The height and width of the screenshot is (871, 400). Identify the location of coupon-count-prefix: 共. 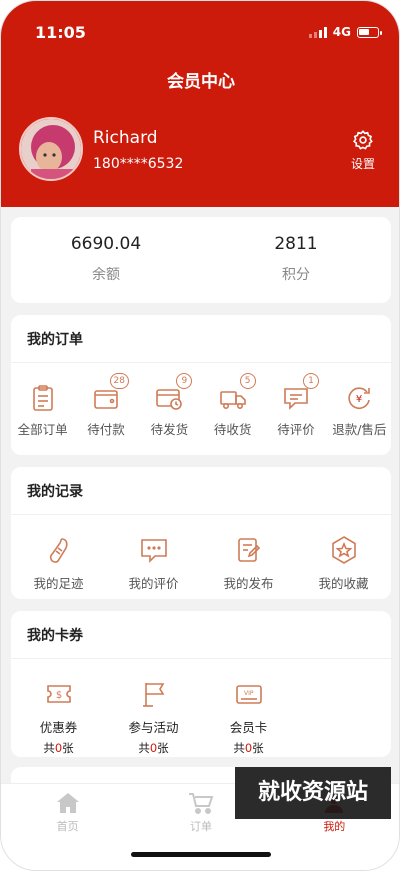
(49, 748).